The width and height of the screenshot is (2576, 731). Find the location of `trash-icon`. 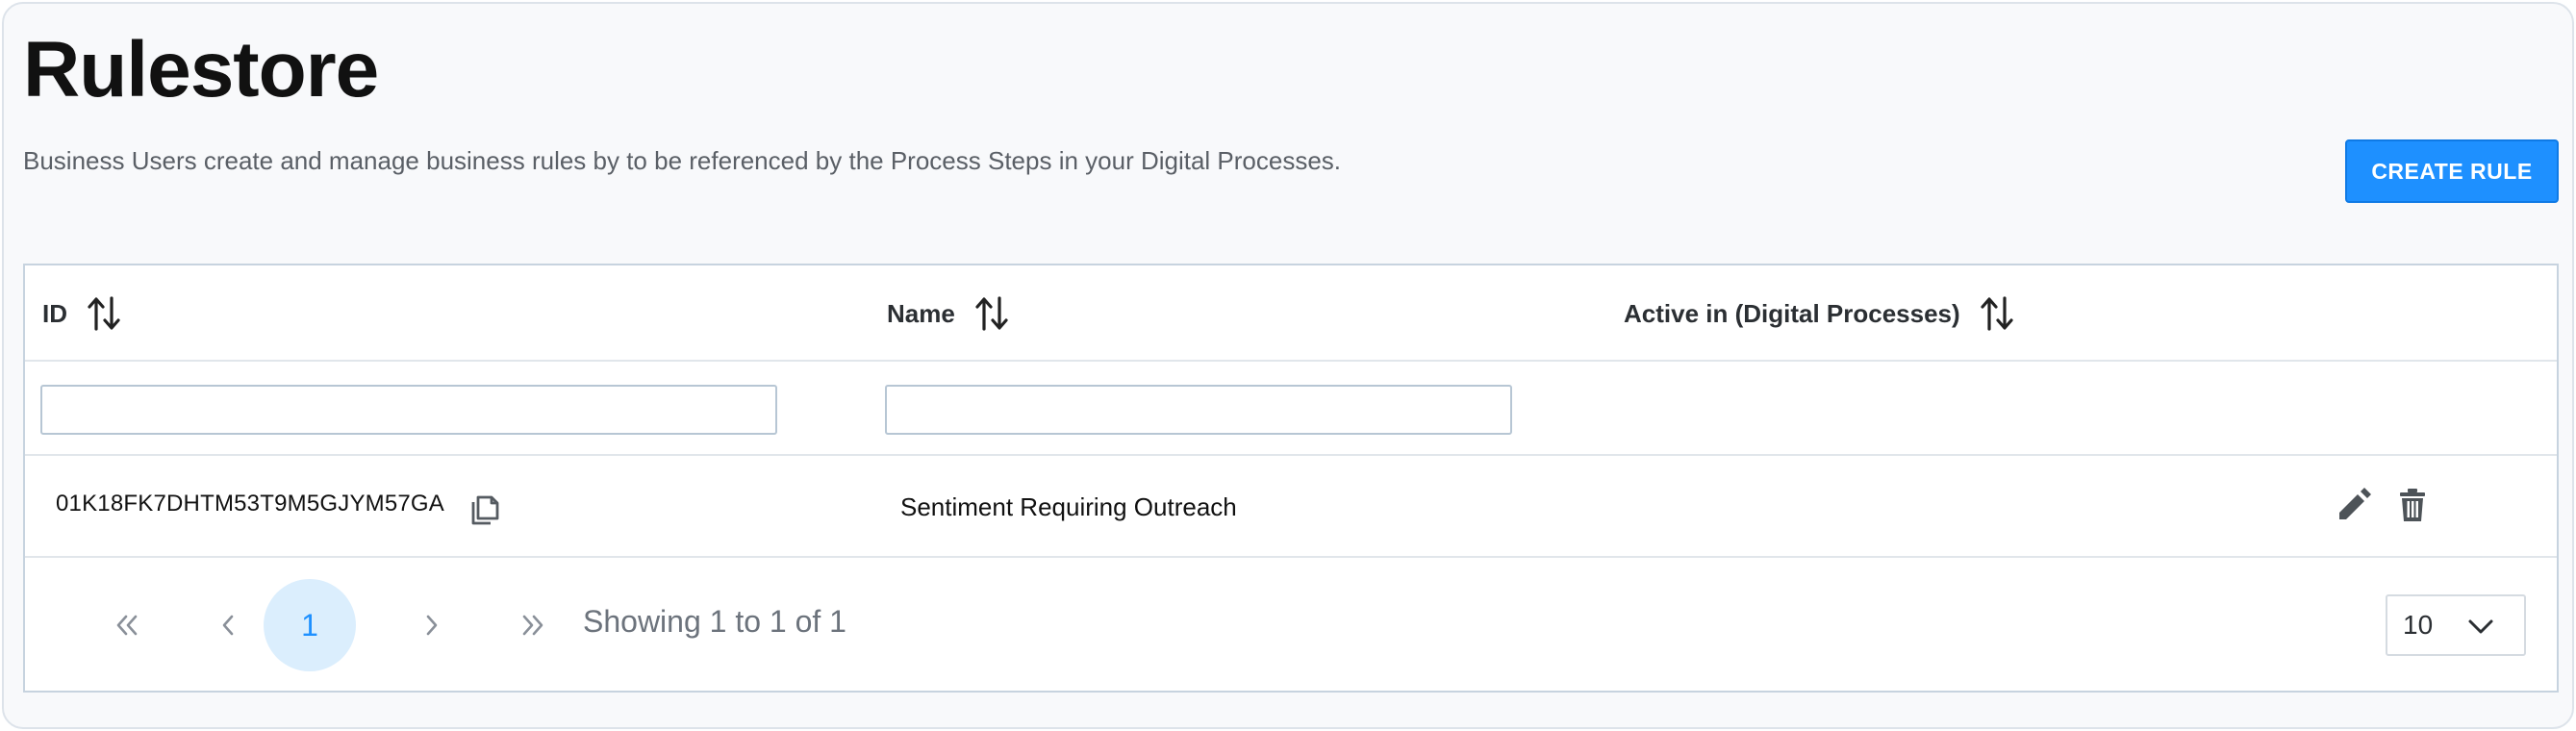

trash-icon is located at coordinates (2413, 506).